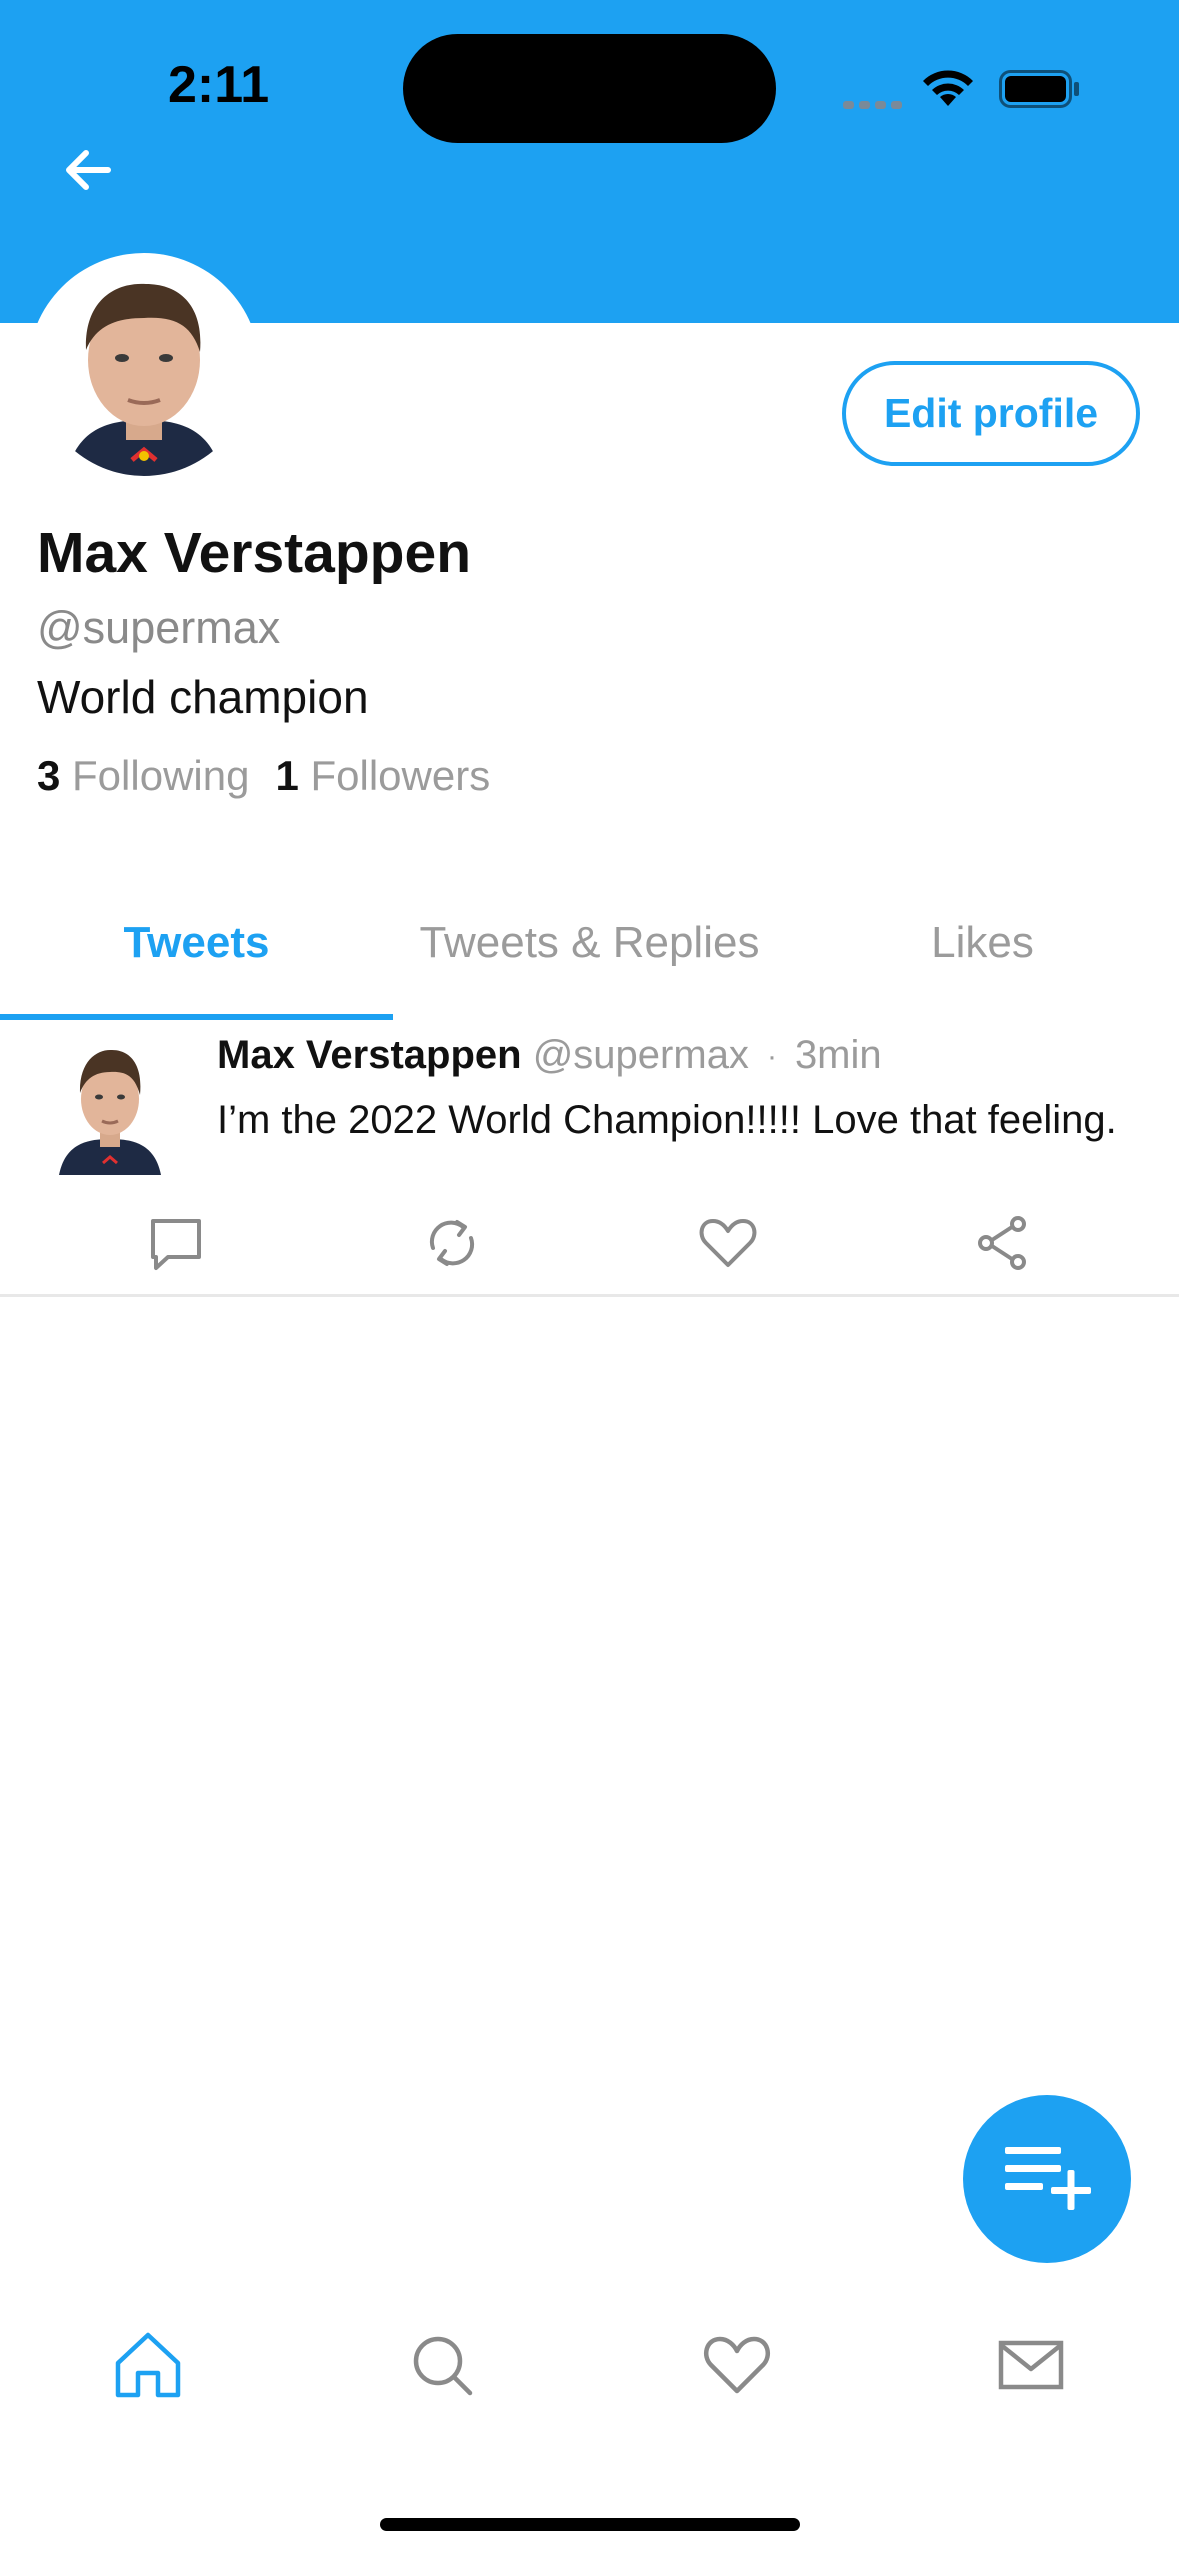 Image resolution: width=1179 pixels, height=2556 pixels. I want to click on followers-count: 1, so click(287, 775).